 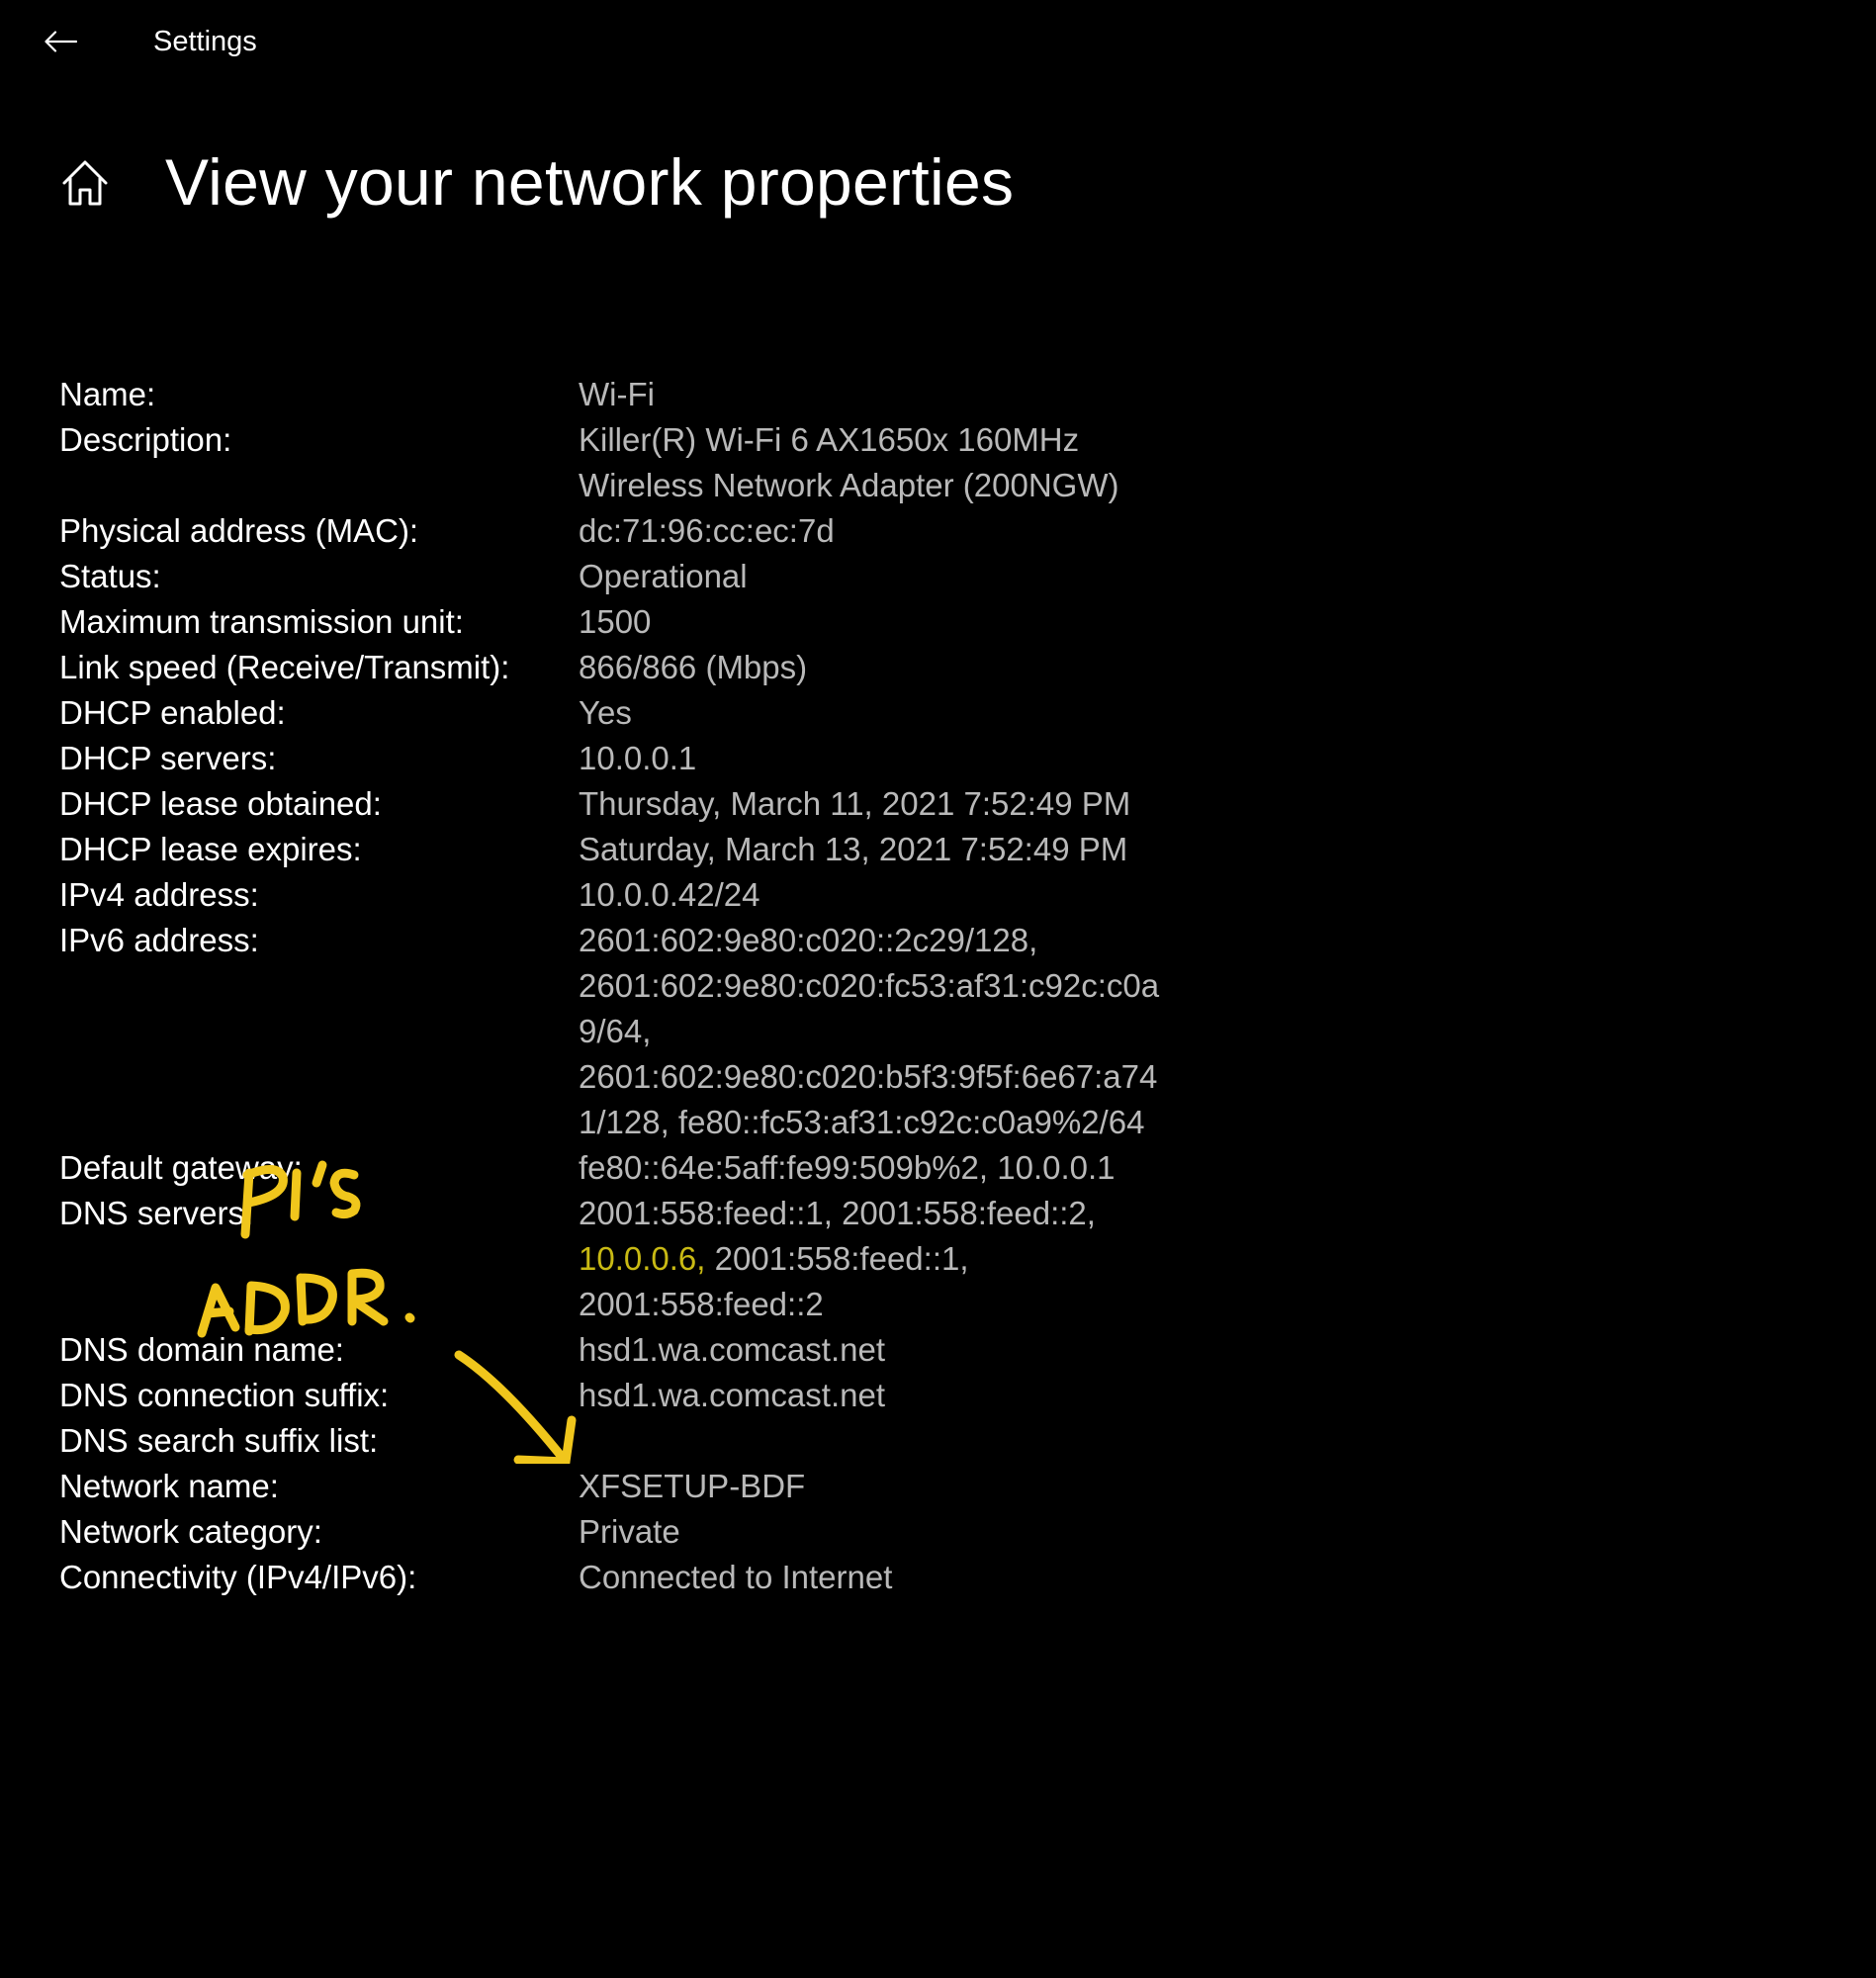 I want to click on property-row-dhcp-enabled: DHCP enabled: Yes, so click(x=652, y=713).